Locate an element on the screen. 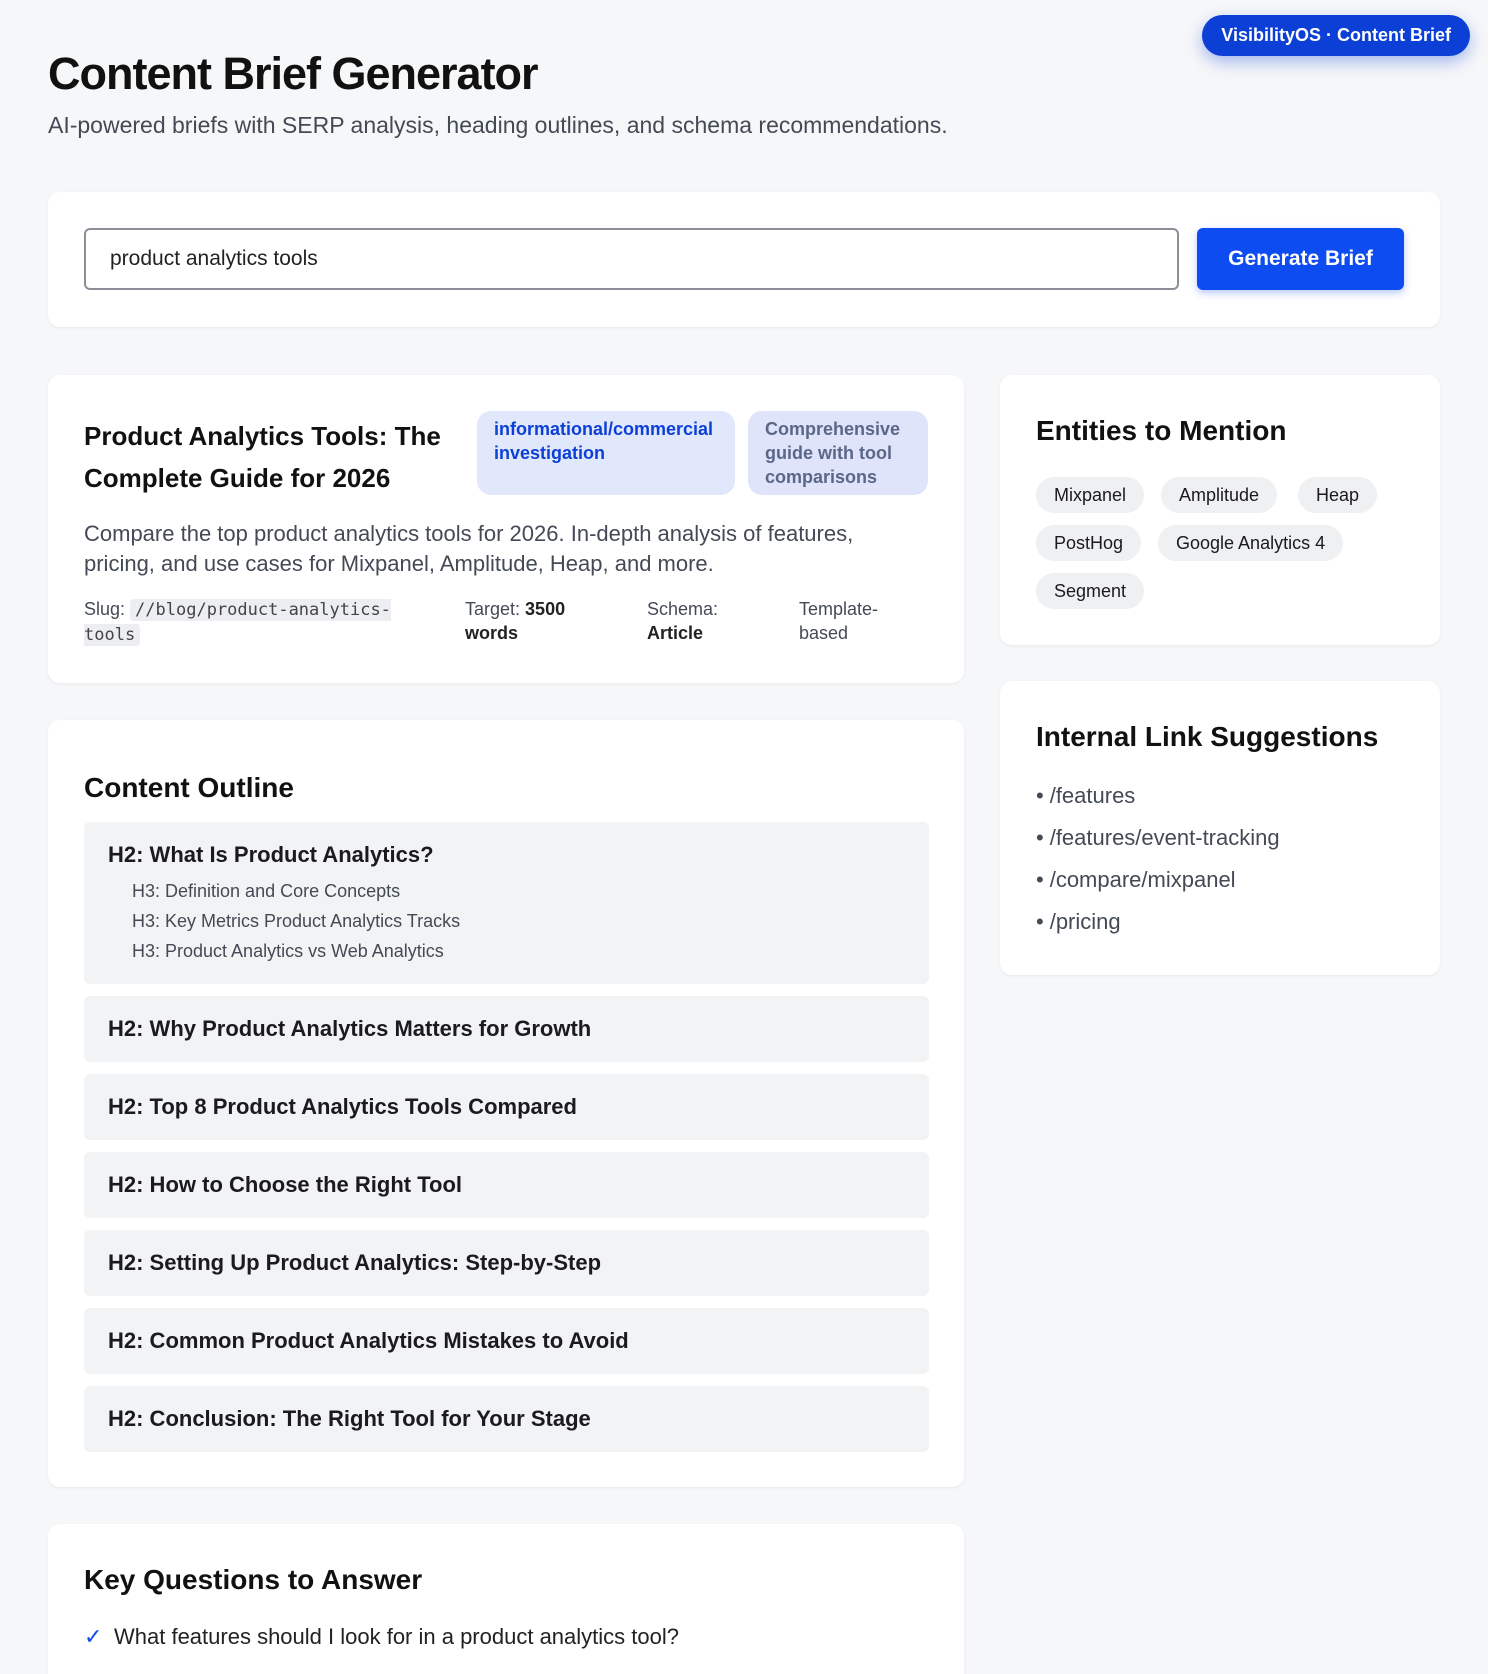 The height and width of the screenshot is (1674, 1488). entity-chip: Segment is located at coordinates (1090, 591).